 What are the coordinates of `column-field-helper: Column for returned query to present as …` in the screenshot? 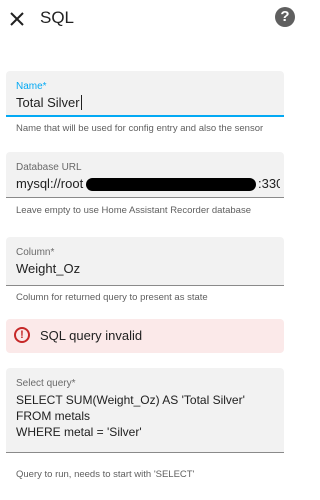 It's located at (112, 297).